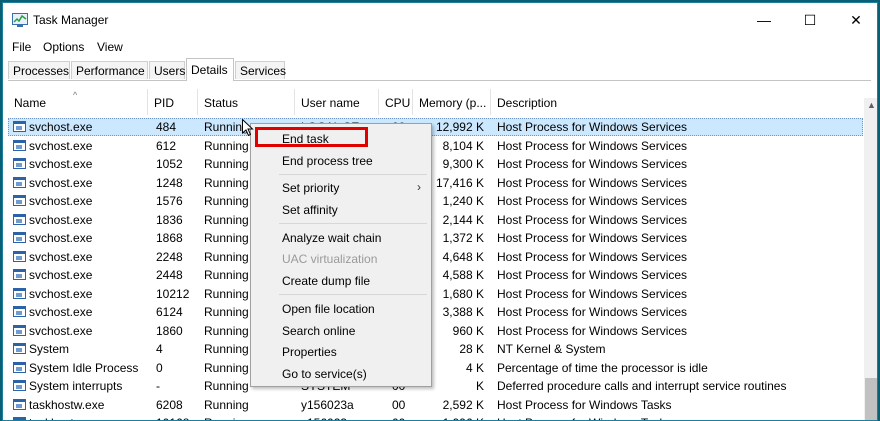  I want to click on title-bar: Task Manager — ☐ ✕, so click(440, 20).